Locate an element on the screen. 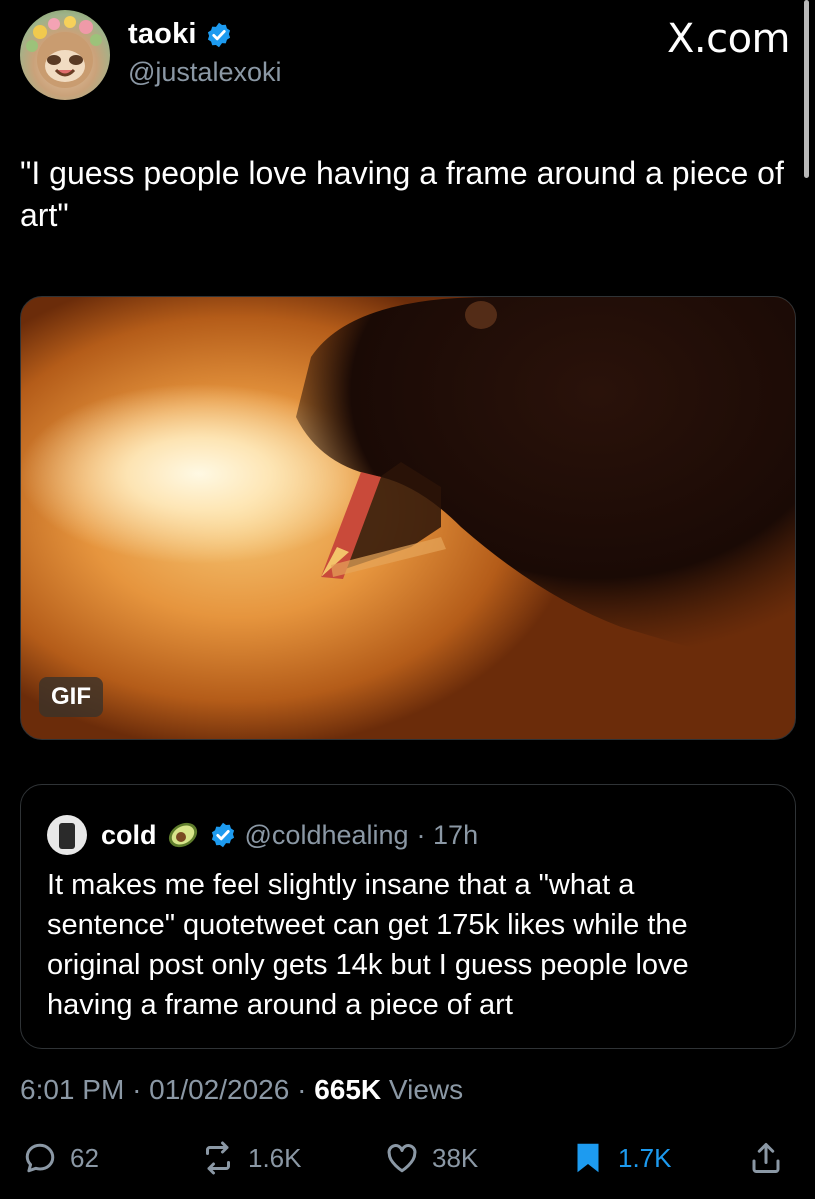 Image resolution: width=815 pixels, height=1199 pixels. verified-badge-icon is located at coordinates (218, 34).